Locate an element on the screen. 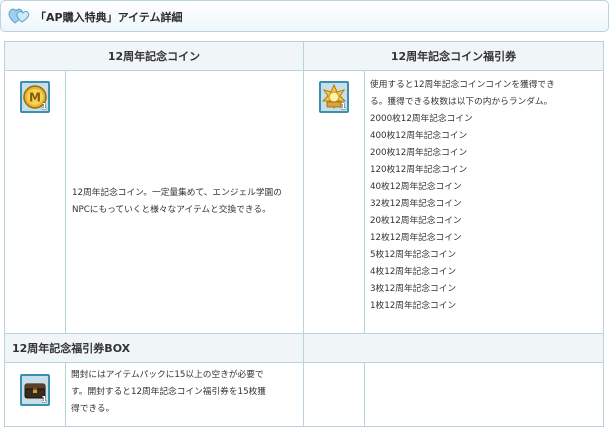  ticket-prize-item: 20枚12周年記念コイン is located at coordinates (416, 221).